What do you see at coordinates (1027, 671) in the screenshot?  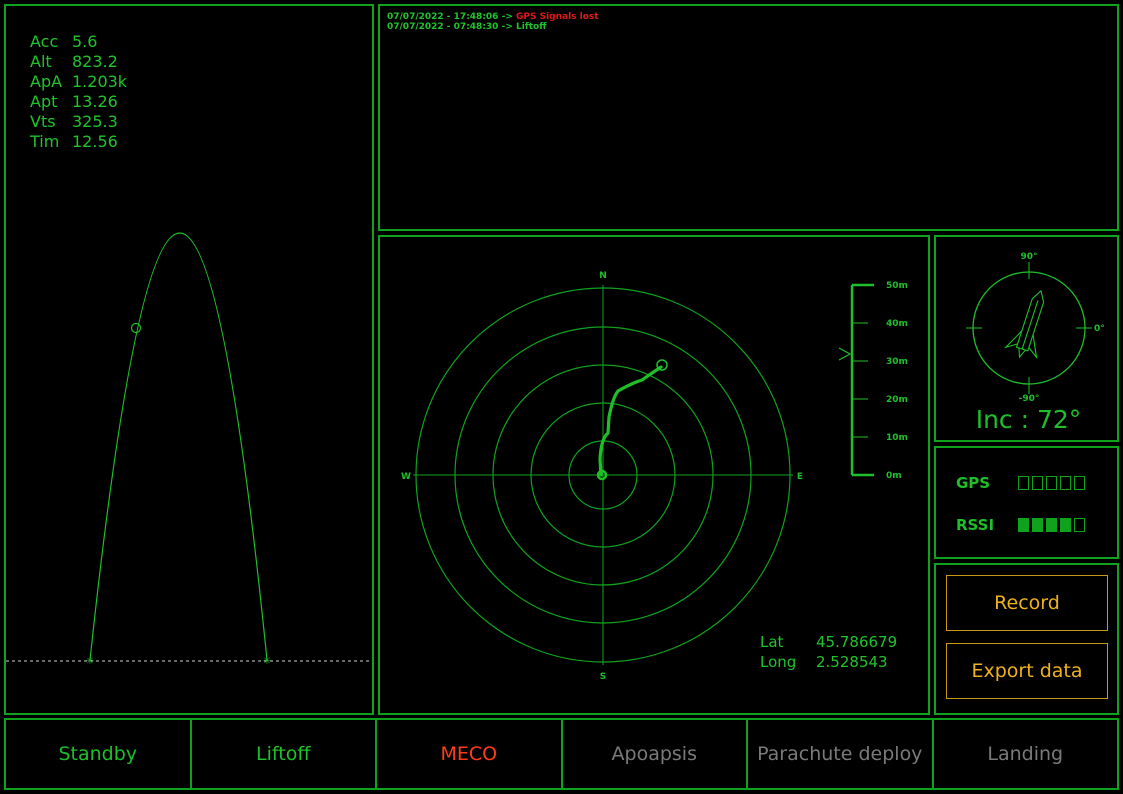 I see `export-data-button: Export data` at bounding box center [1027, 671].